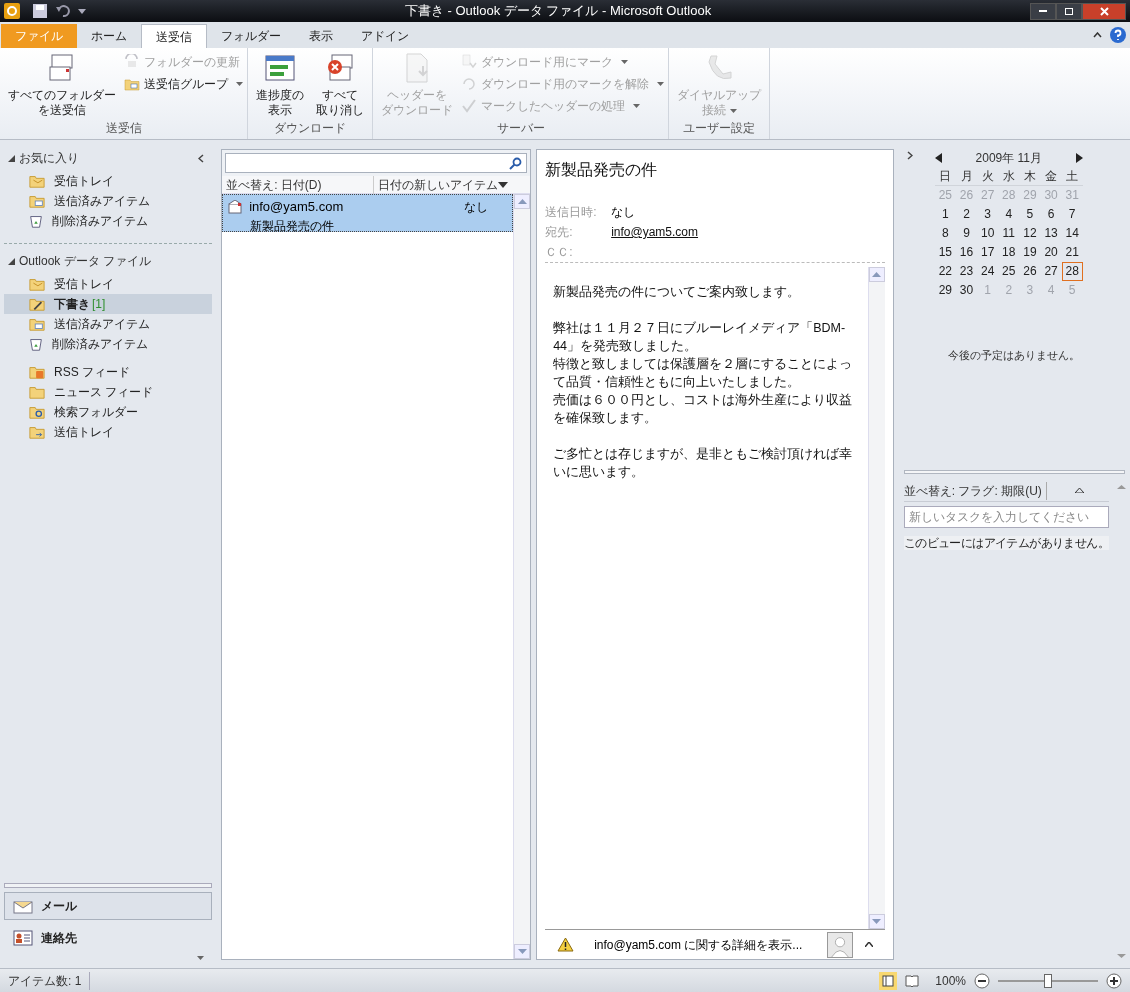  What do you see at coordinates (988, 214) in the screenshot?
I see `calendar-day: 3` at bounding box center [988, 214].